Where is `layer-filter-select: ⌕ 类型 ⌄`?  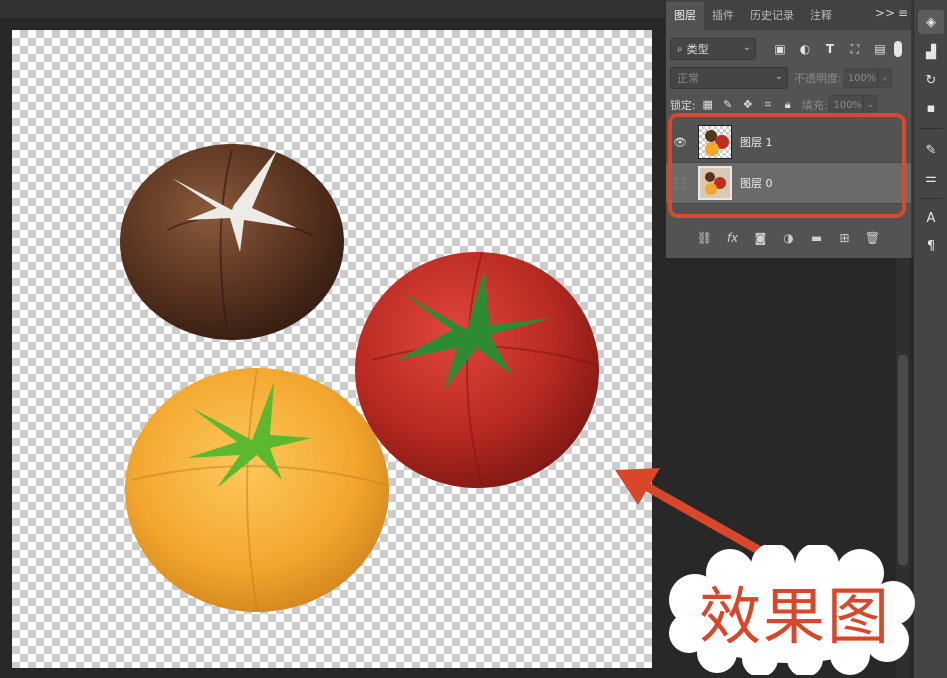 layer-filter-select: ⌕ 类型 ⌄ is located at coordinates (713, 49).